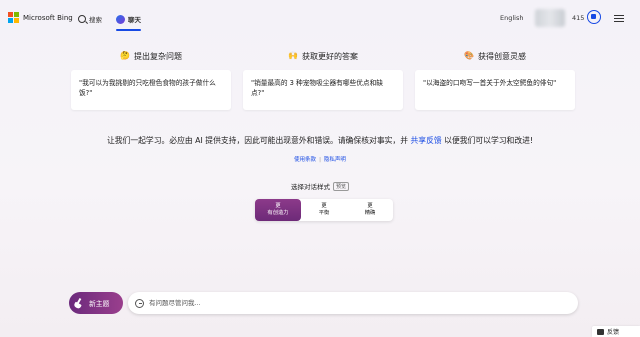 The image size is (640, 337). I want to click on feature-column-complex: 🤔 提出复杂问题 "我可以为我挑剔的只吃橙色食物的孩子做什么饭?", so click(151, 80).